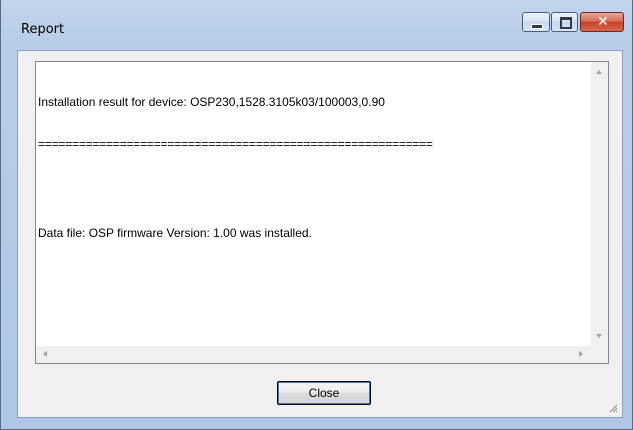  I want to click on maximize-icon, so click(566, 23).